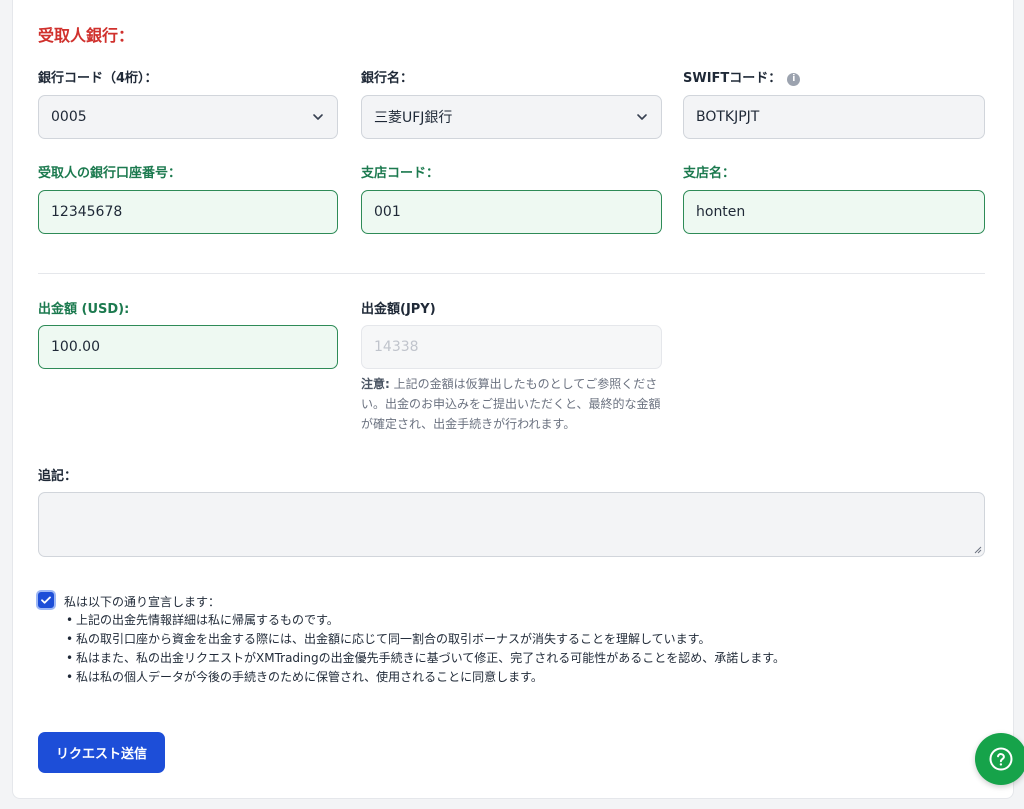  I want to click on declaration-heading: 私は以下の通り宣言します：, so click(142, 602).